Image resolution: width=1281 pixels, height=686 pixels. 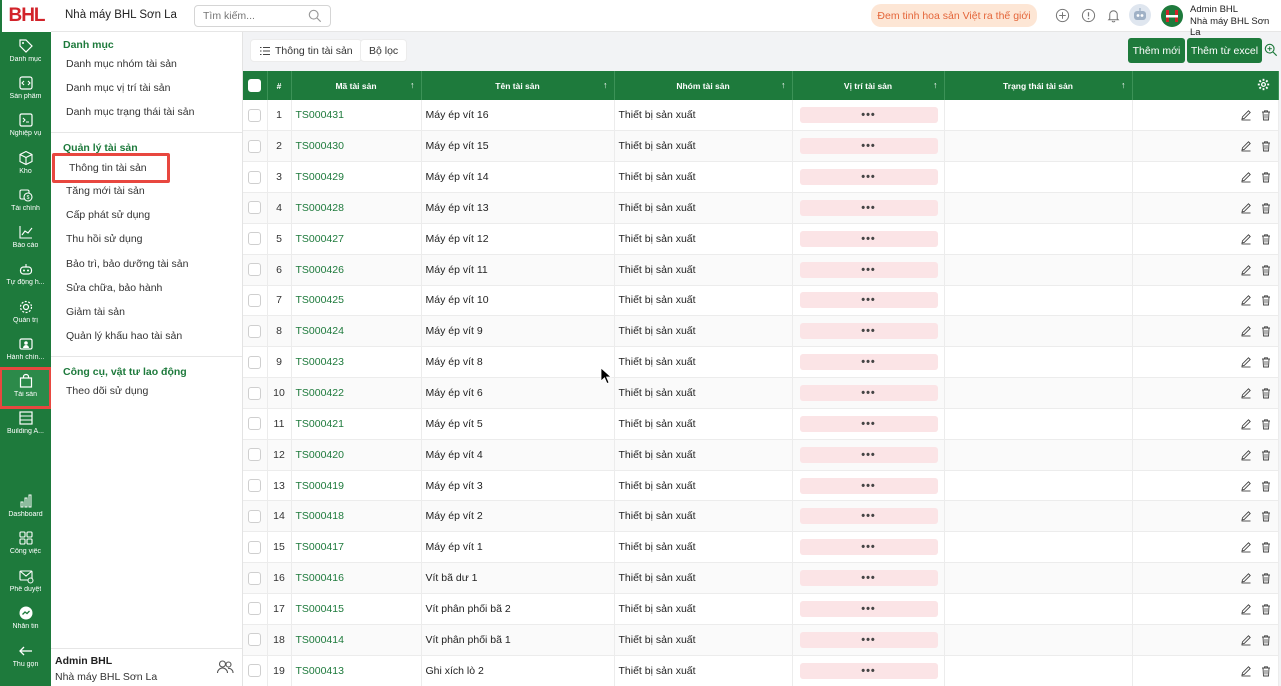 I want to click on bot-avatar, so click(x=1140, y=15).